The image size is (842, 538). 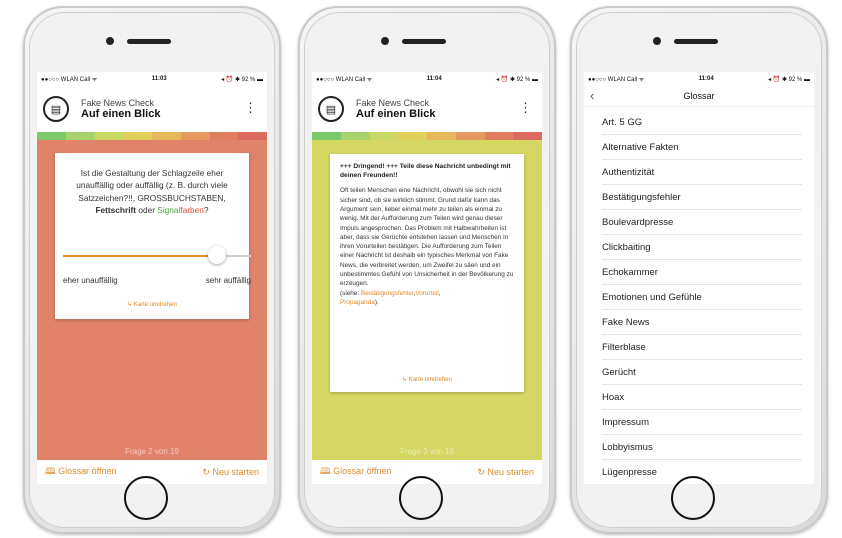 I want to click on list-item: Art. 5 GG, so click(x=702, y=122).